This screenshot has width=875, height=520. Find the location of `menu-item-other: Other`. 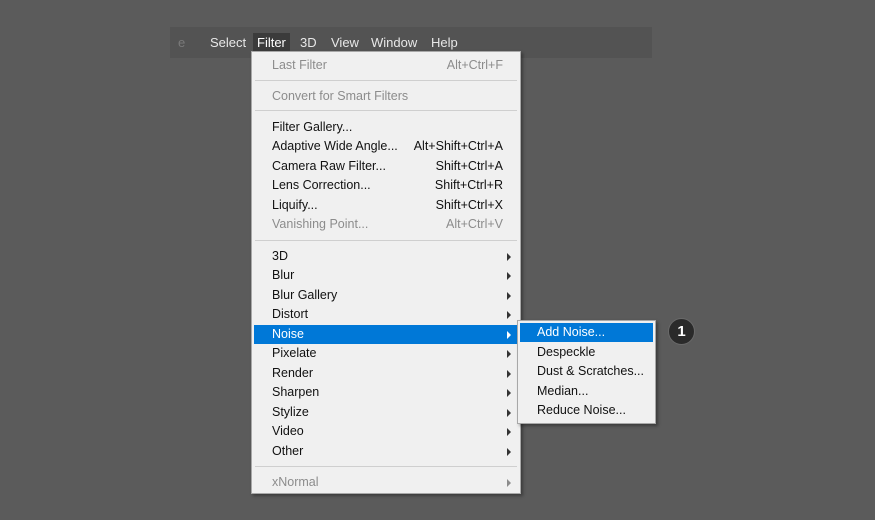

menu-item-other: Other is located at coordinates (386, 451).